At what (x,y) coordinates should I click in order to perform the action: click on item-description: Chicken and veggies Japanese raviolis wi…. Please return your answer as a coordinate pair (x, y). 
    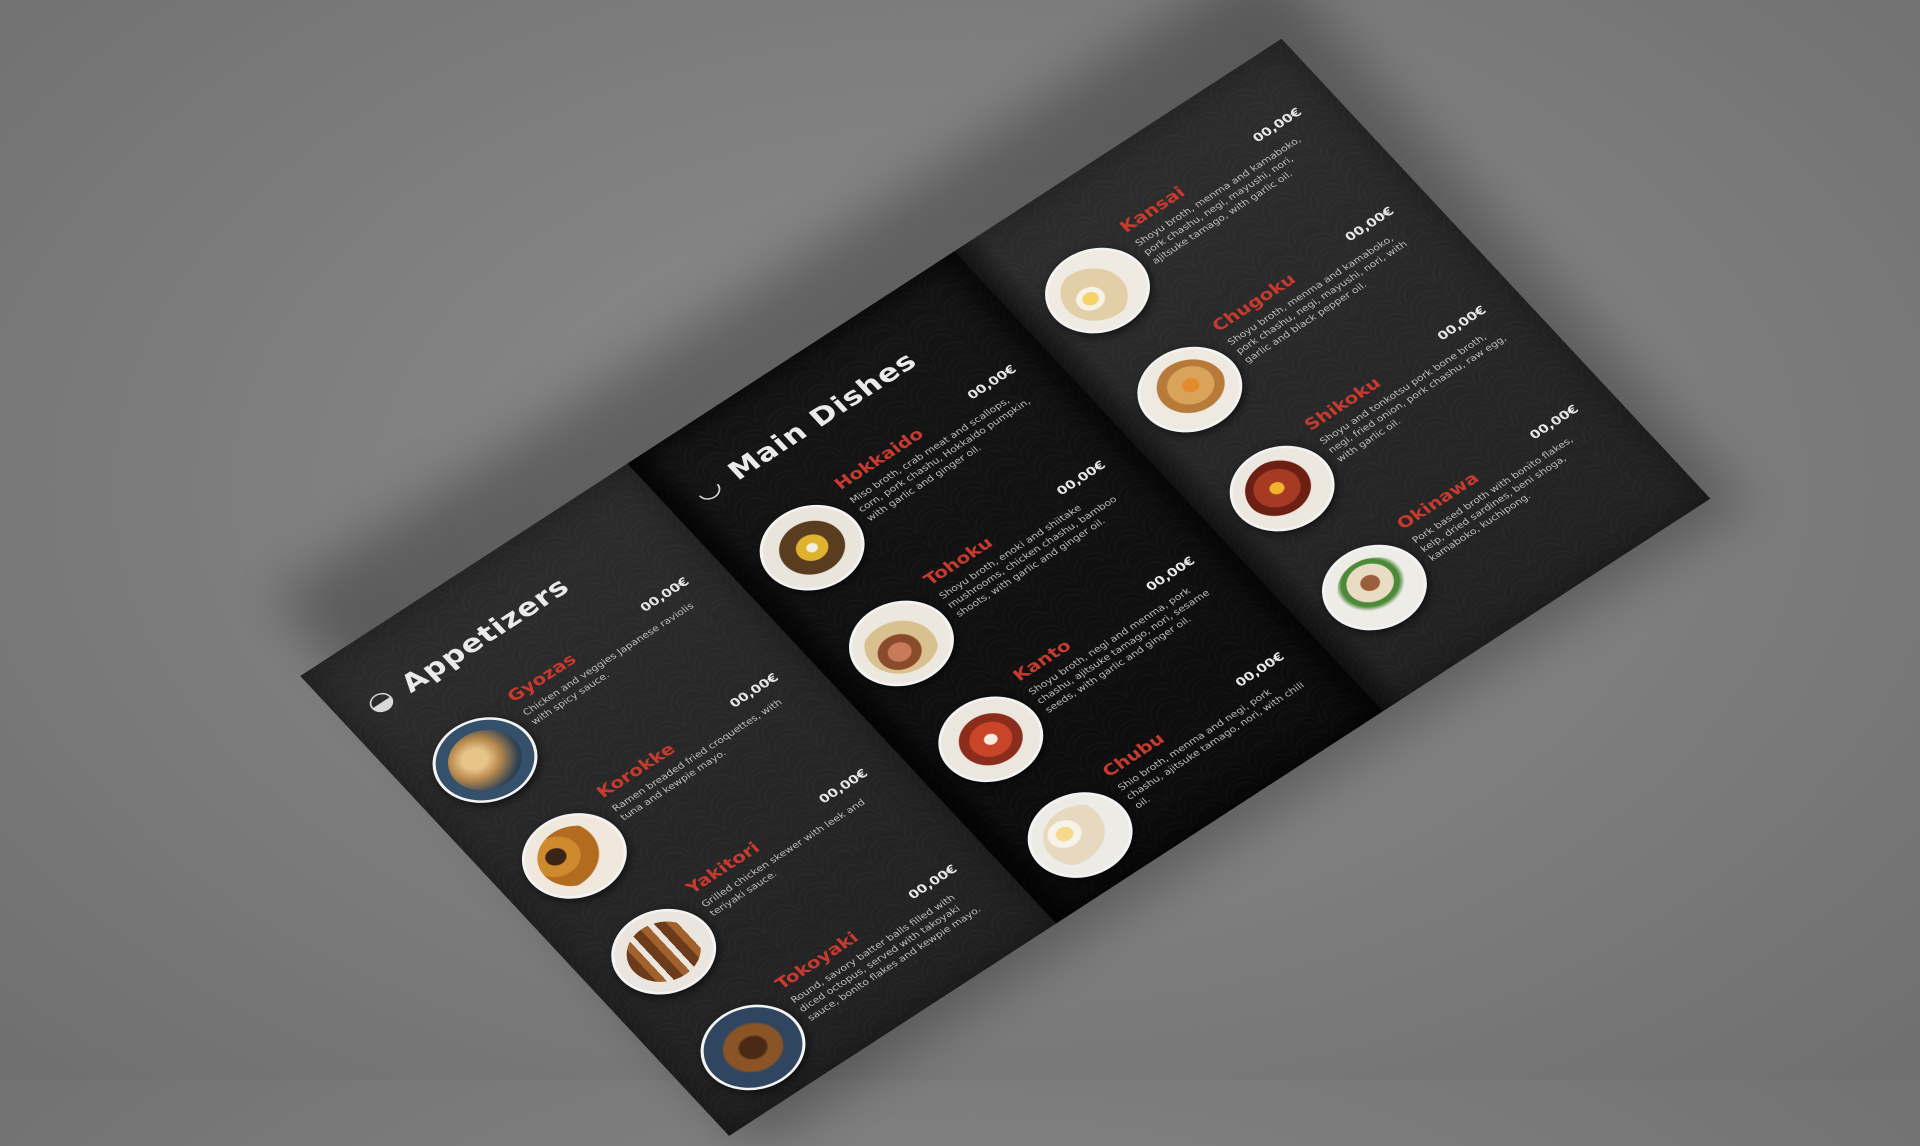
    Looking at the image, I should click on (608, 663).